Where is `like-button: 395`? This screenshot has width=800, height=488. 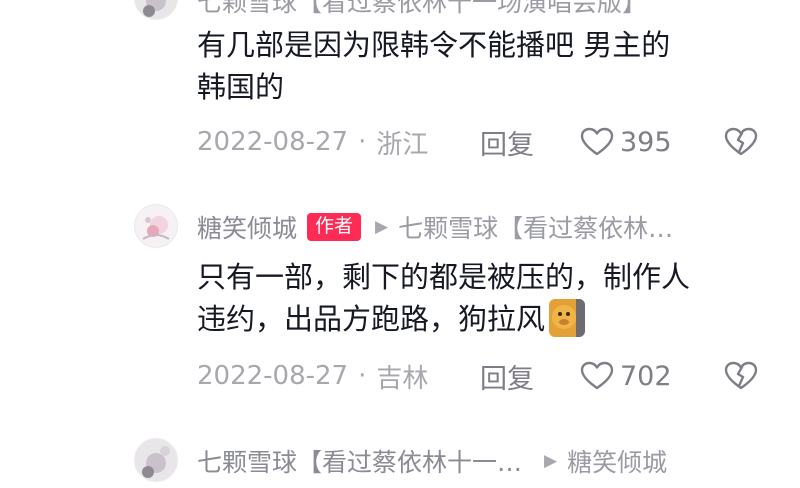 like-button: 395 is located at coordinates (626, 142).